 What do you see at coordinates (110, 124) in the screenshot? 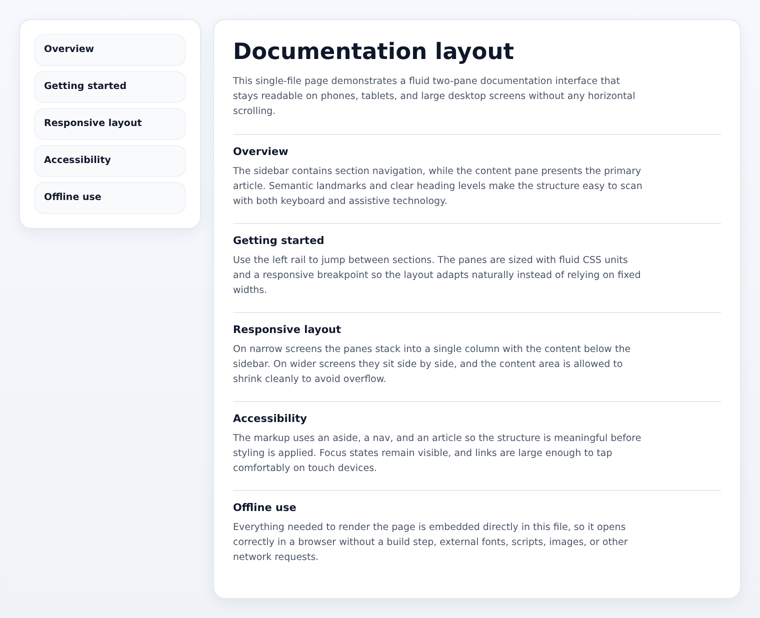
I see `nav-link: Responsive layout` at bounding box center [110, 124].